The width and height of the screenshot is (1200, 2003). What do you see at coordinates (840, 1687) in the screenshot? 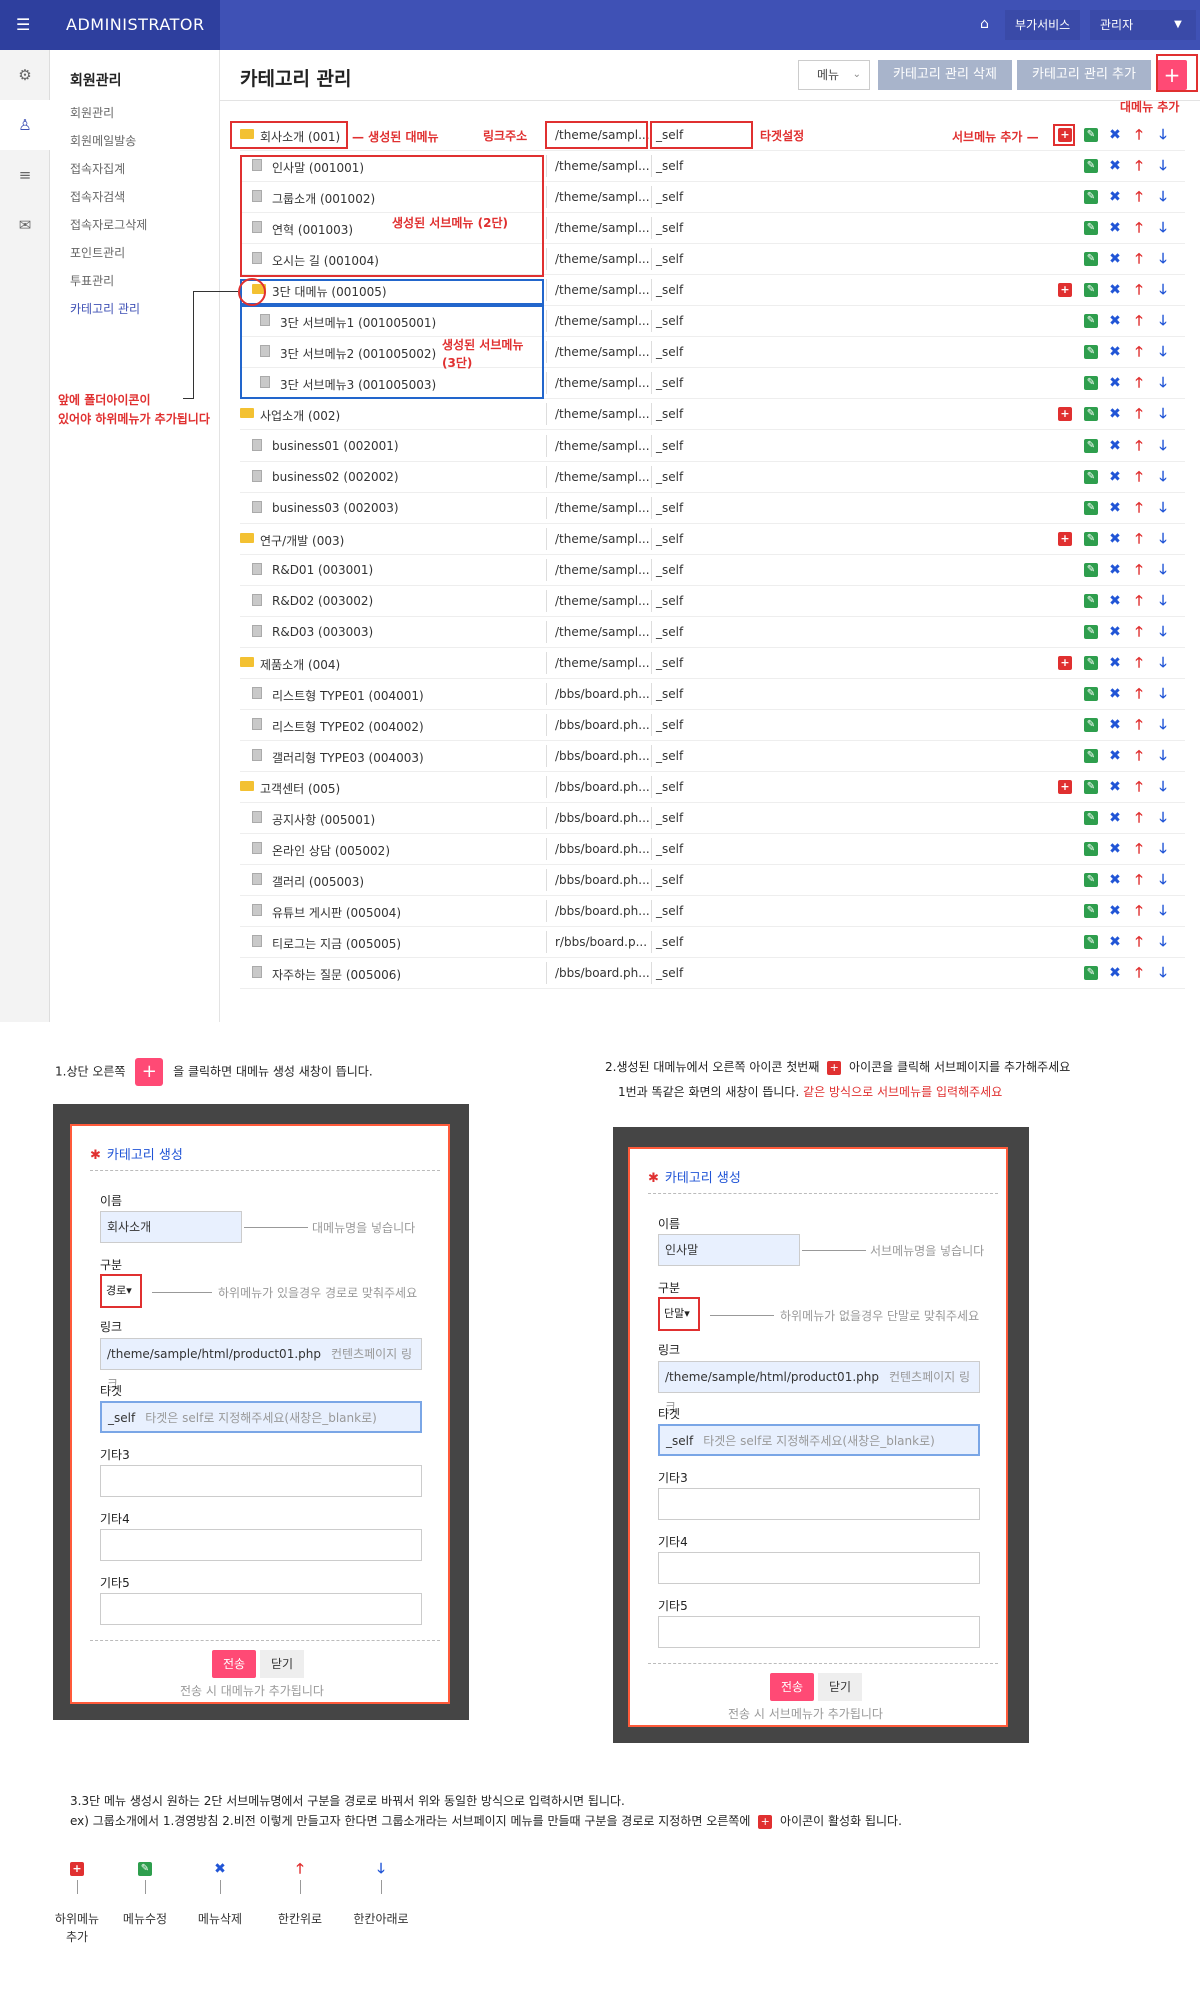
I see `modal2-close-button: 닫기` at bounding box center [840, 1687].